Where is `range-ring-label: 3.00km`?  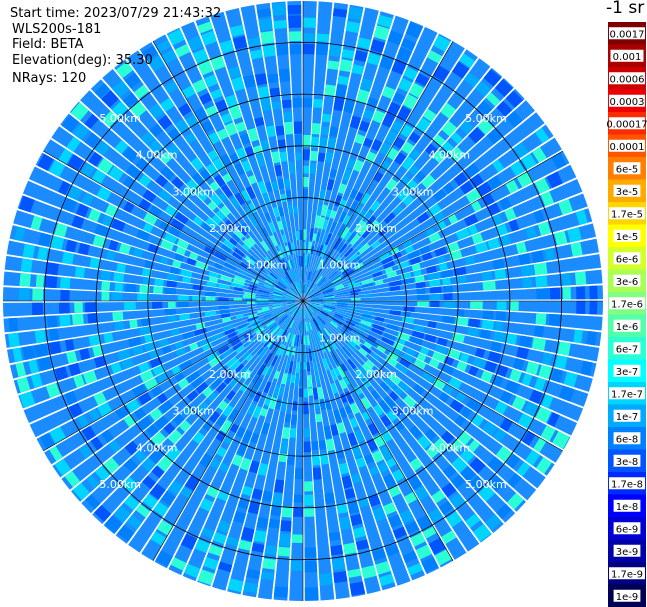 range-ring-label: 3.00km is located at coordinates (413, 411).